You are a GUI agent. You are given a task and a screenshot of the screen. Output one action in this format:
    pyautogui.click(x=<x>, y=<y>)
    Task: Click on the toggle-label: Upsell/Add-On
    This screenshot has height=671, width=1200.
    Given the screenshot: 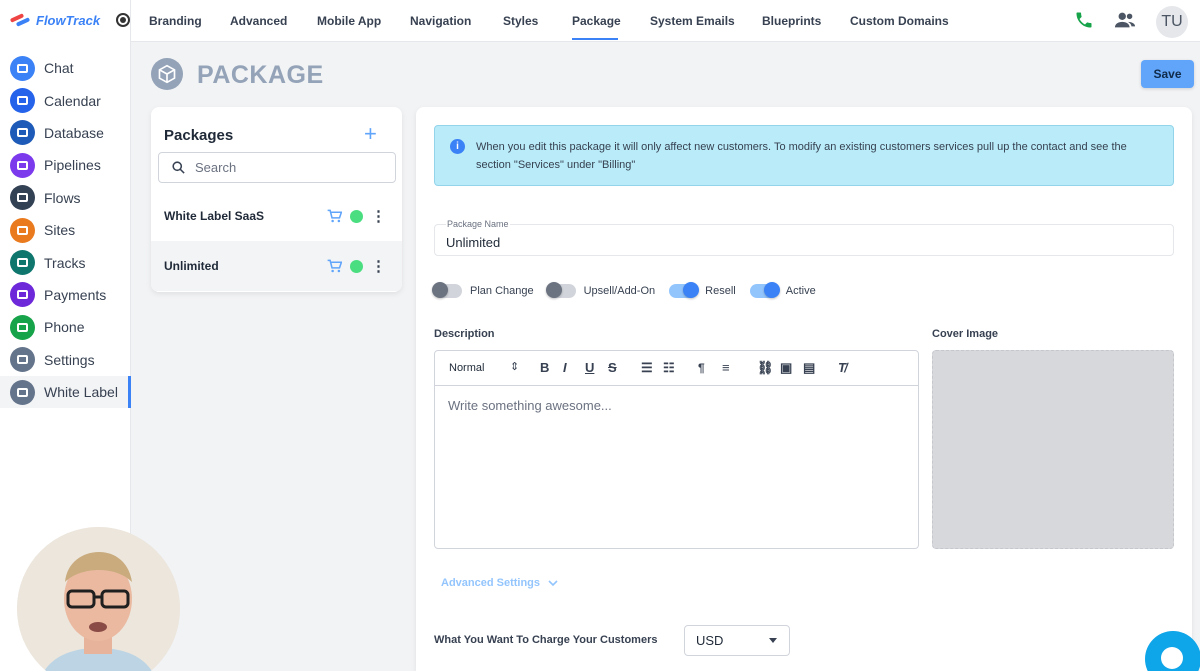 What is the action you would take?
    pyautogui.click(x=619, y=291)
    